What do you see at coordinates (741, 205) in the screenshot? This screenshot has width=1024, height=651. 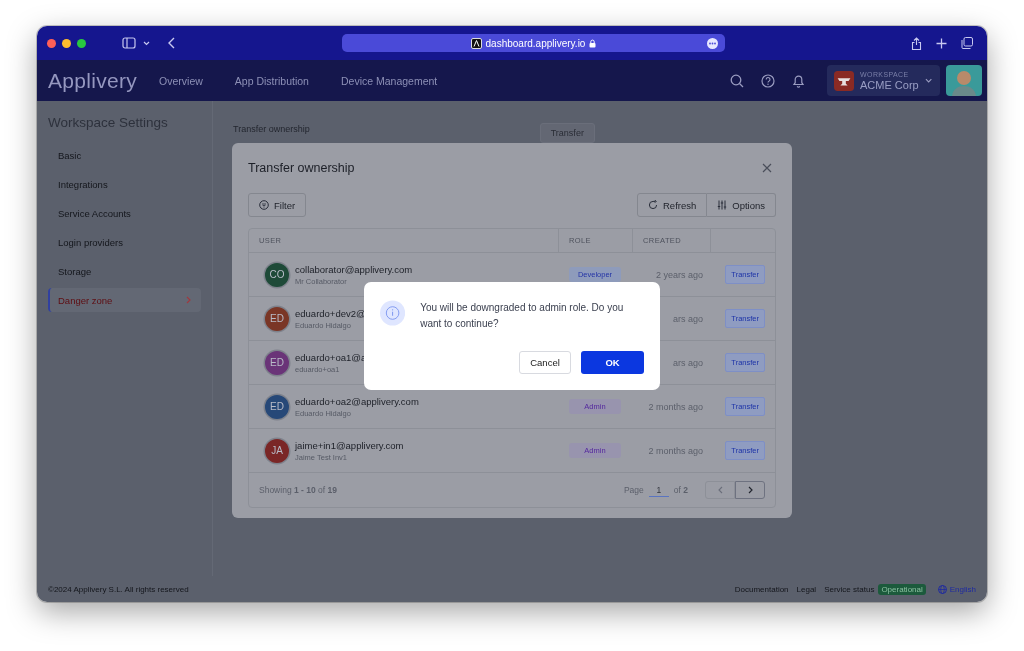 I see `options-button: Options` at bounding box center [741, 205].